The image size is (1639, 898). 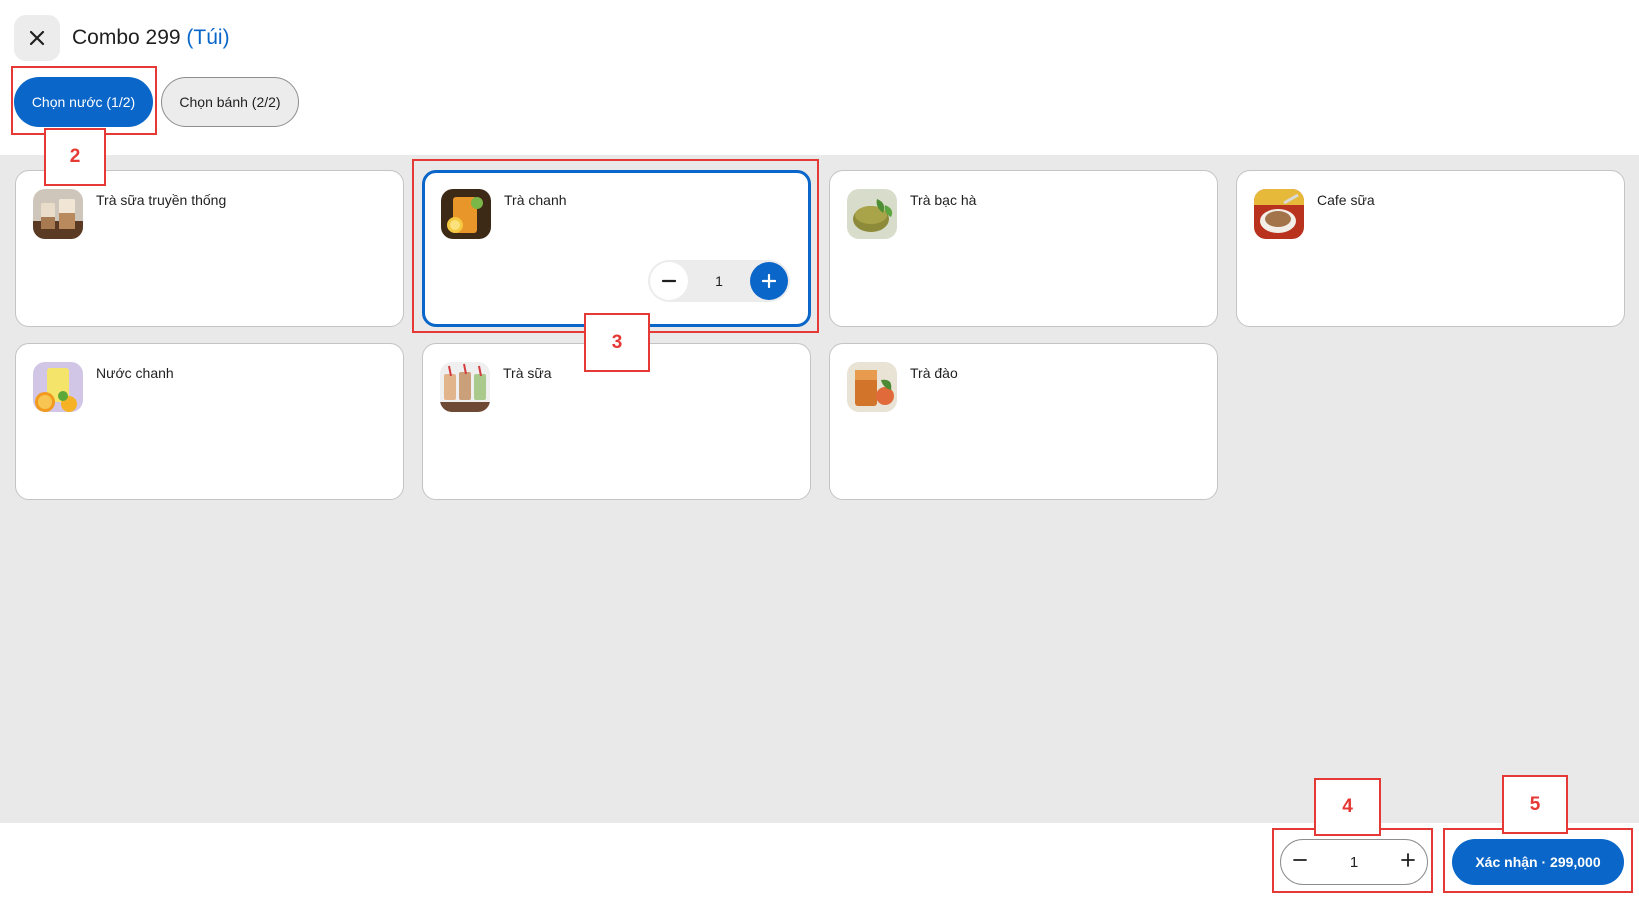 I want to click on product-name: Trà bạc hà, so click(x=943, y=200).